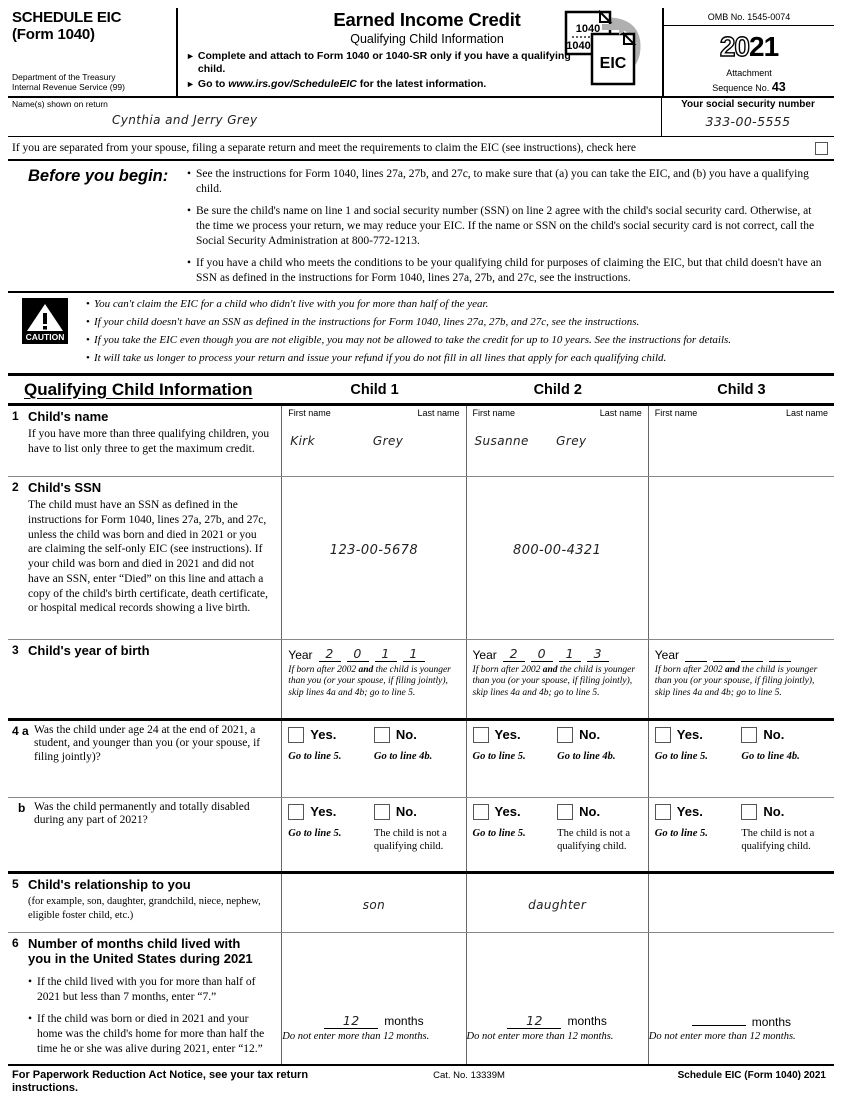  What do you see at coordinates (373, 433) in the screenshot?
I see `row-1-child-1-values: Kirk Grey` at bounding box center [373, 433].